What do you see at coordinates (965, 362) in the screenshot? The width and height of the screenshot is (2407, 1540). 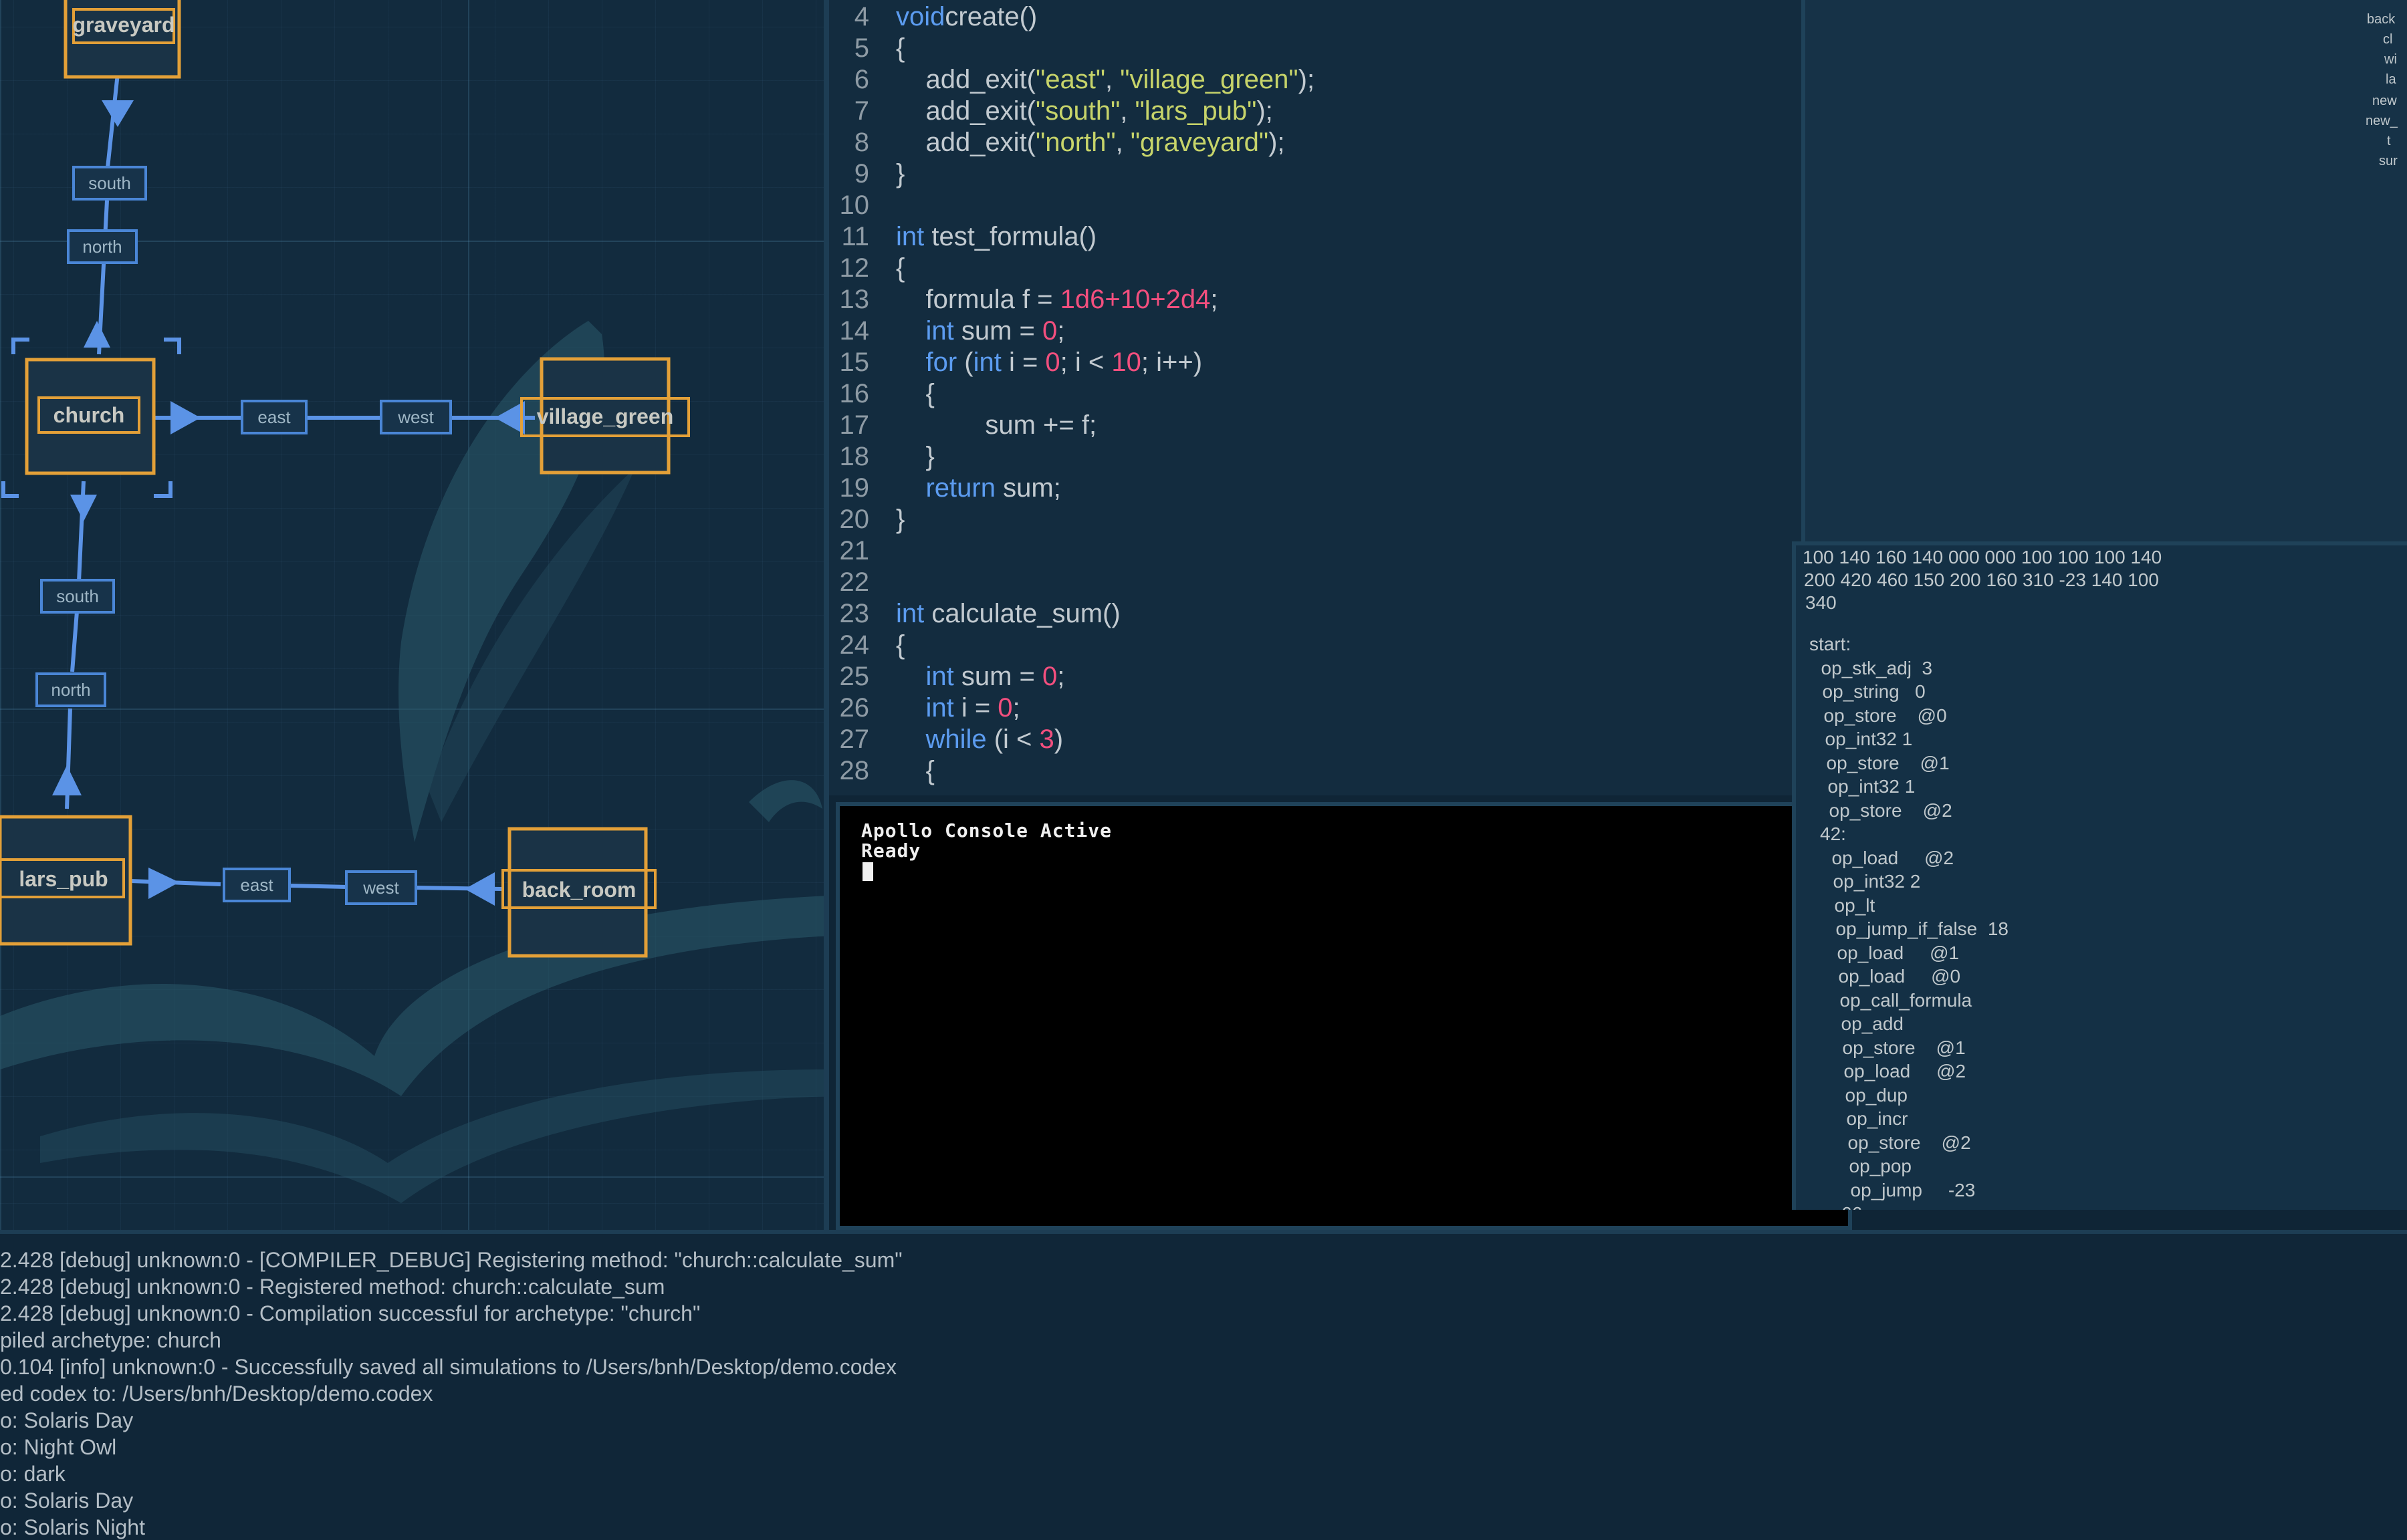 I see `code-token: (` at bounding box center [965, 362].